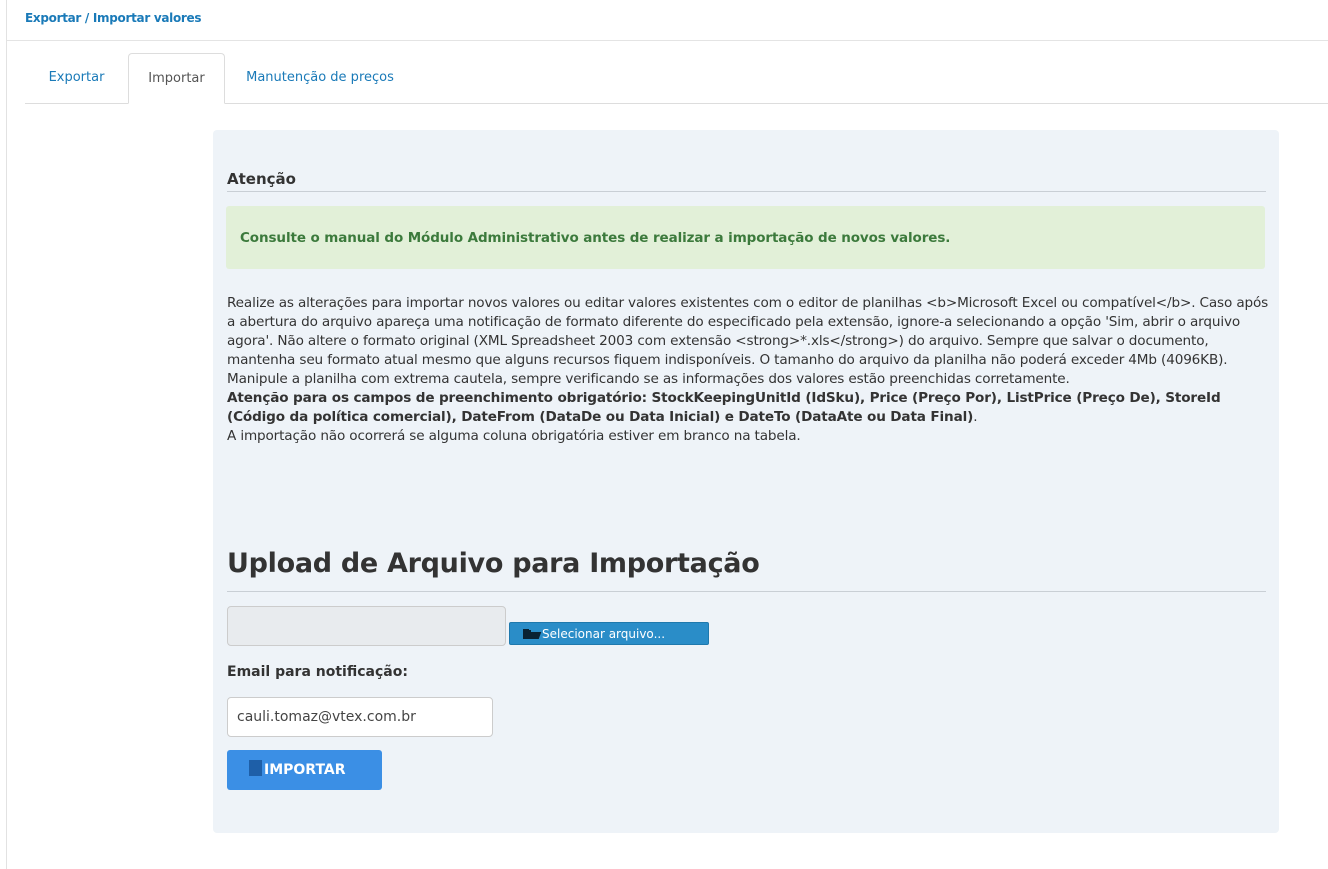 The height and width of the screenshot is (869, 1328). Describe the element at coordinates (320, 78) in the screenshot. I see `tab-manutencao-precos: Manutenção de preços` at that location.